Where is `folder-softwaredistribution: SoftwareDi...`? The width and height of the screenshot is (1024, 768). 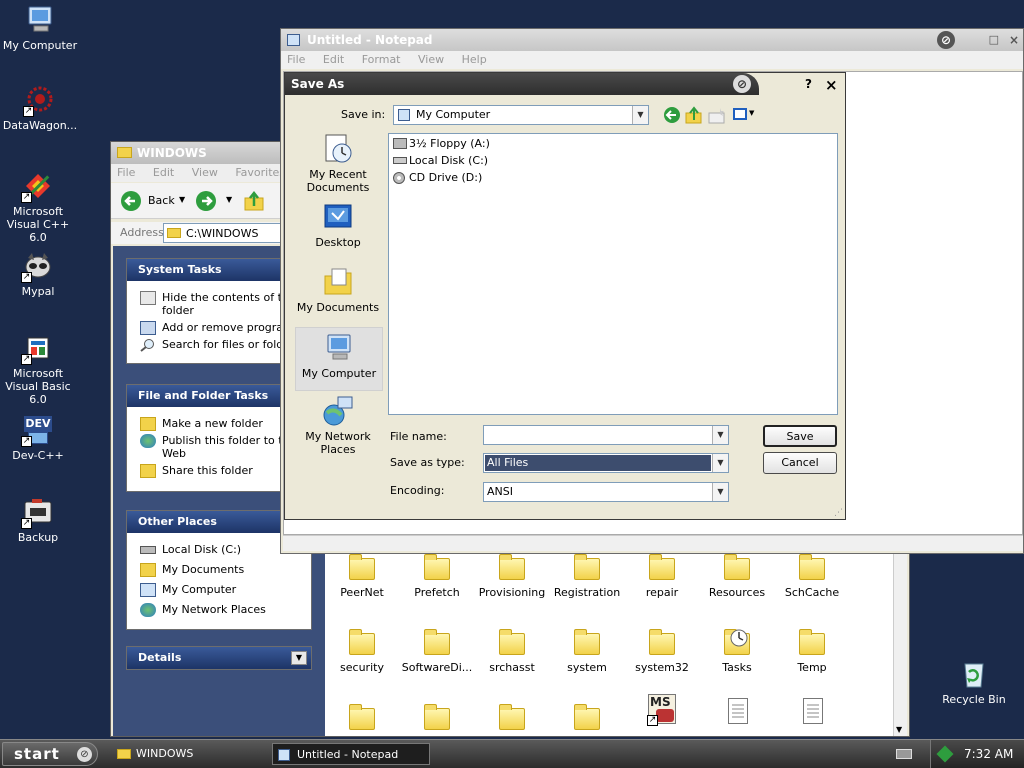
folder-softwaredistribution: SoftwareDi... is located at coordinates (437, 651).